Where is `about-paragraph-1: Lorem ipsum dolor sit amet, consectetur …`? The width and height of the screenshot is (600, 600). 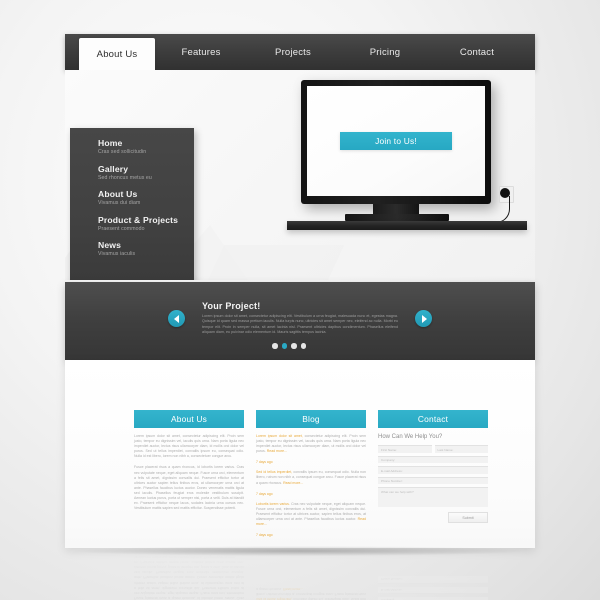 about-paragraph-1: Lorem ipsum dolor sit amet, consectetur … is located at coordinates (189, 446).